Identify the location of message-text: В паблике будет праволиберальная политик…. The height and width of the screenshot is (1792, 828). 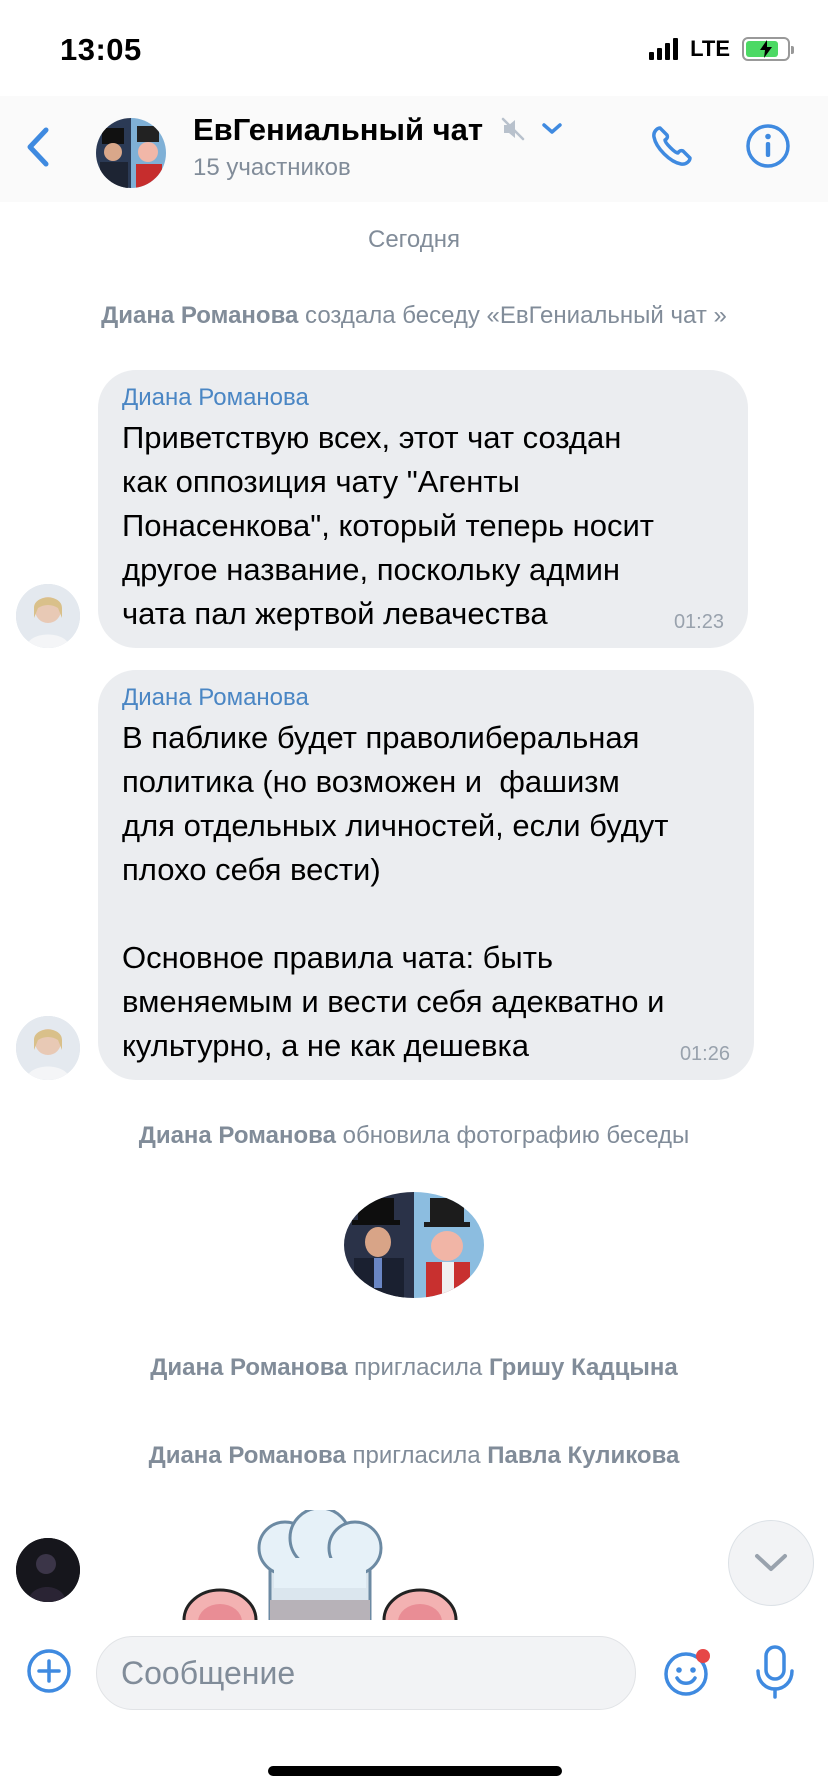
(395, 891).